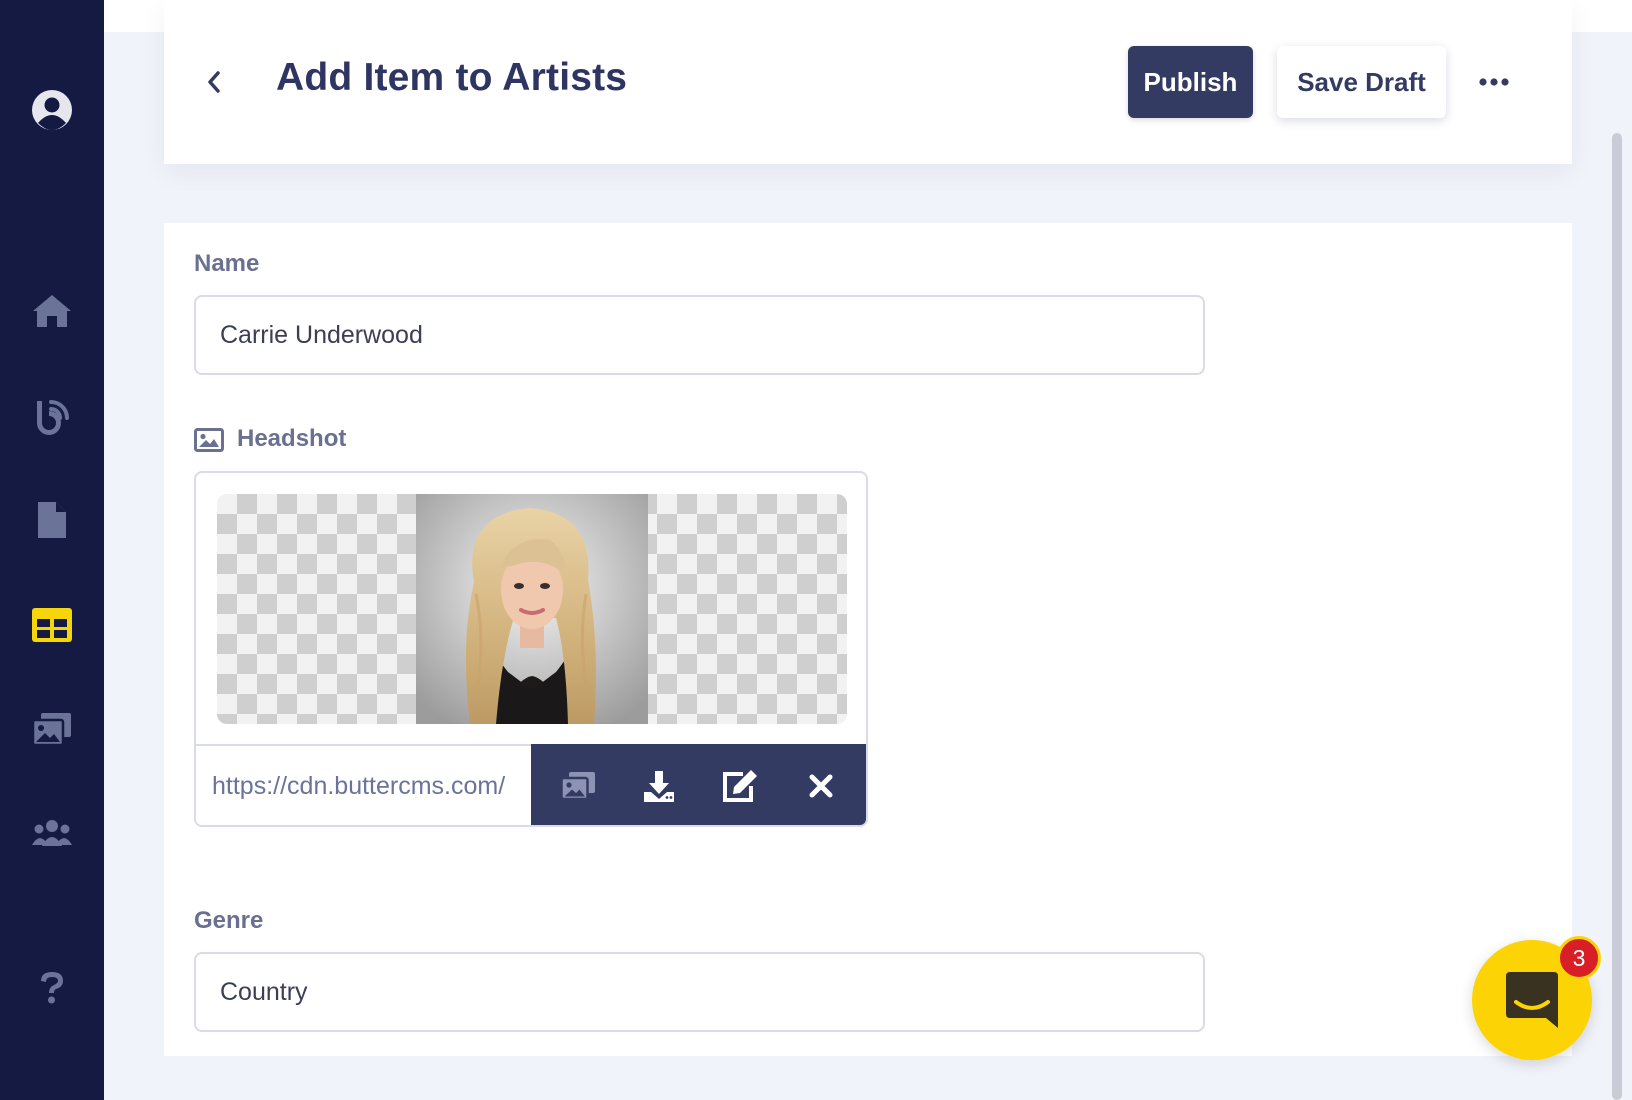 The width and height of the screenshot is (1632, 1100). Describe the element at coordinates (292, 438) in the screenshot. I see `headshot-label: Headshot` at that location.